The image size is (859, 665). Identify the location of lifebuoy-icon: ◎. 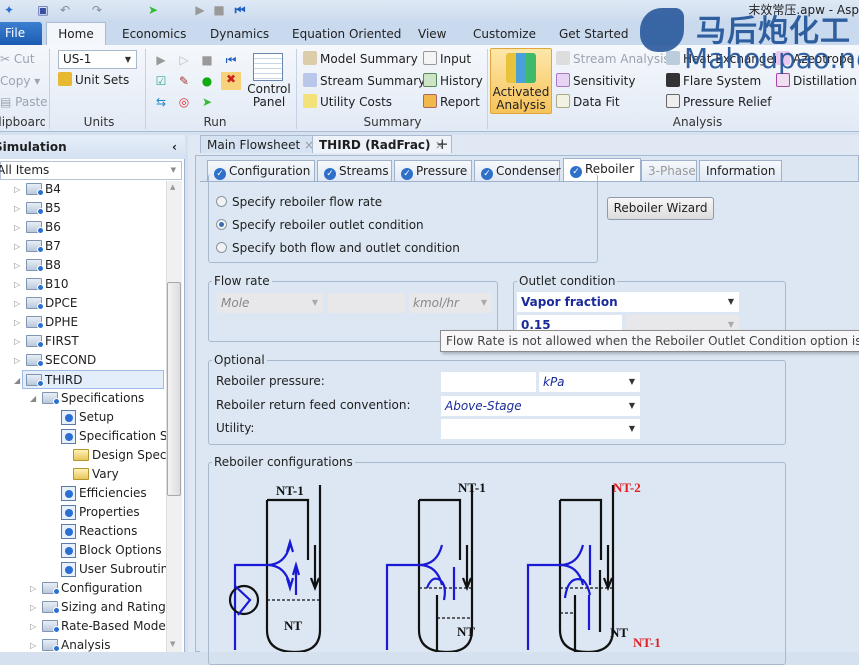
(184, 102).